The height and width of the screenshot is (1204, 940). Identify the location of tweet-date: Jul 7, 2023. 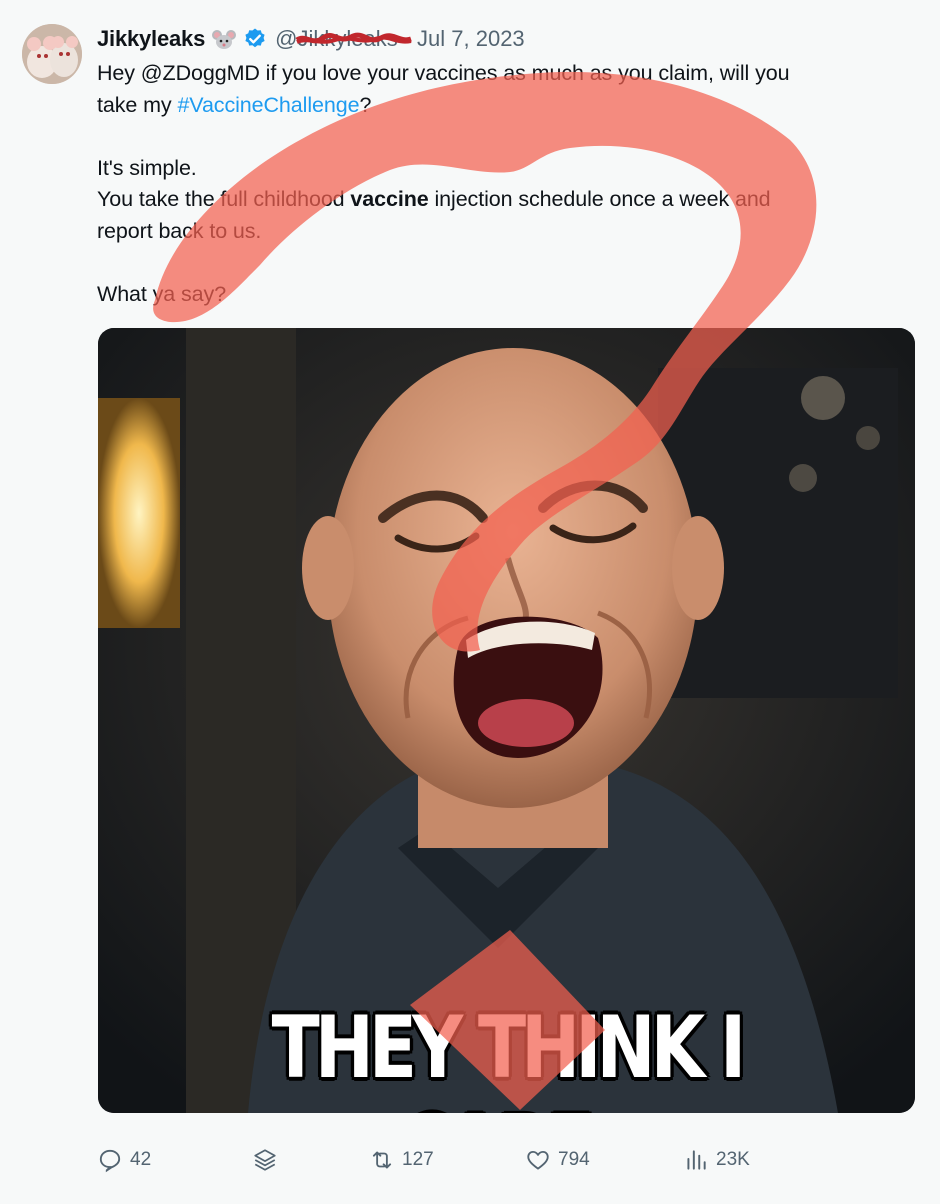
(471, 39).